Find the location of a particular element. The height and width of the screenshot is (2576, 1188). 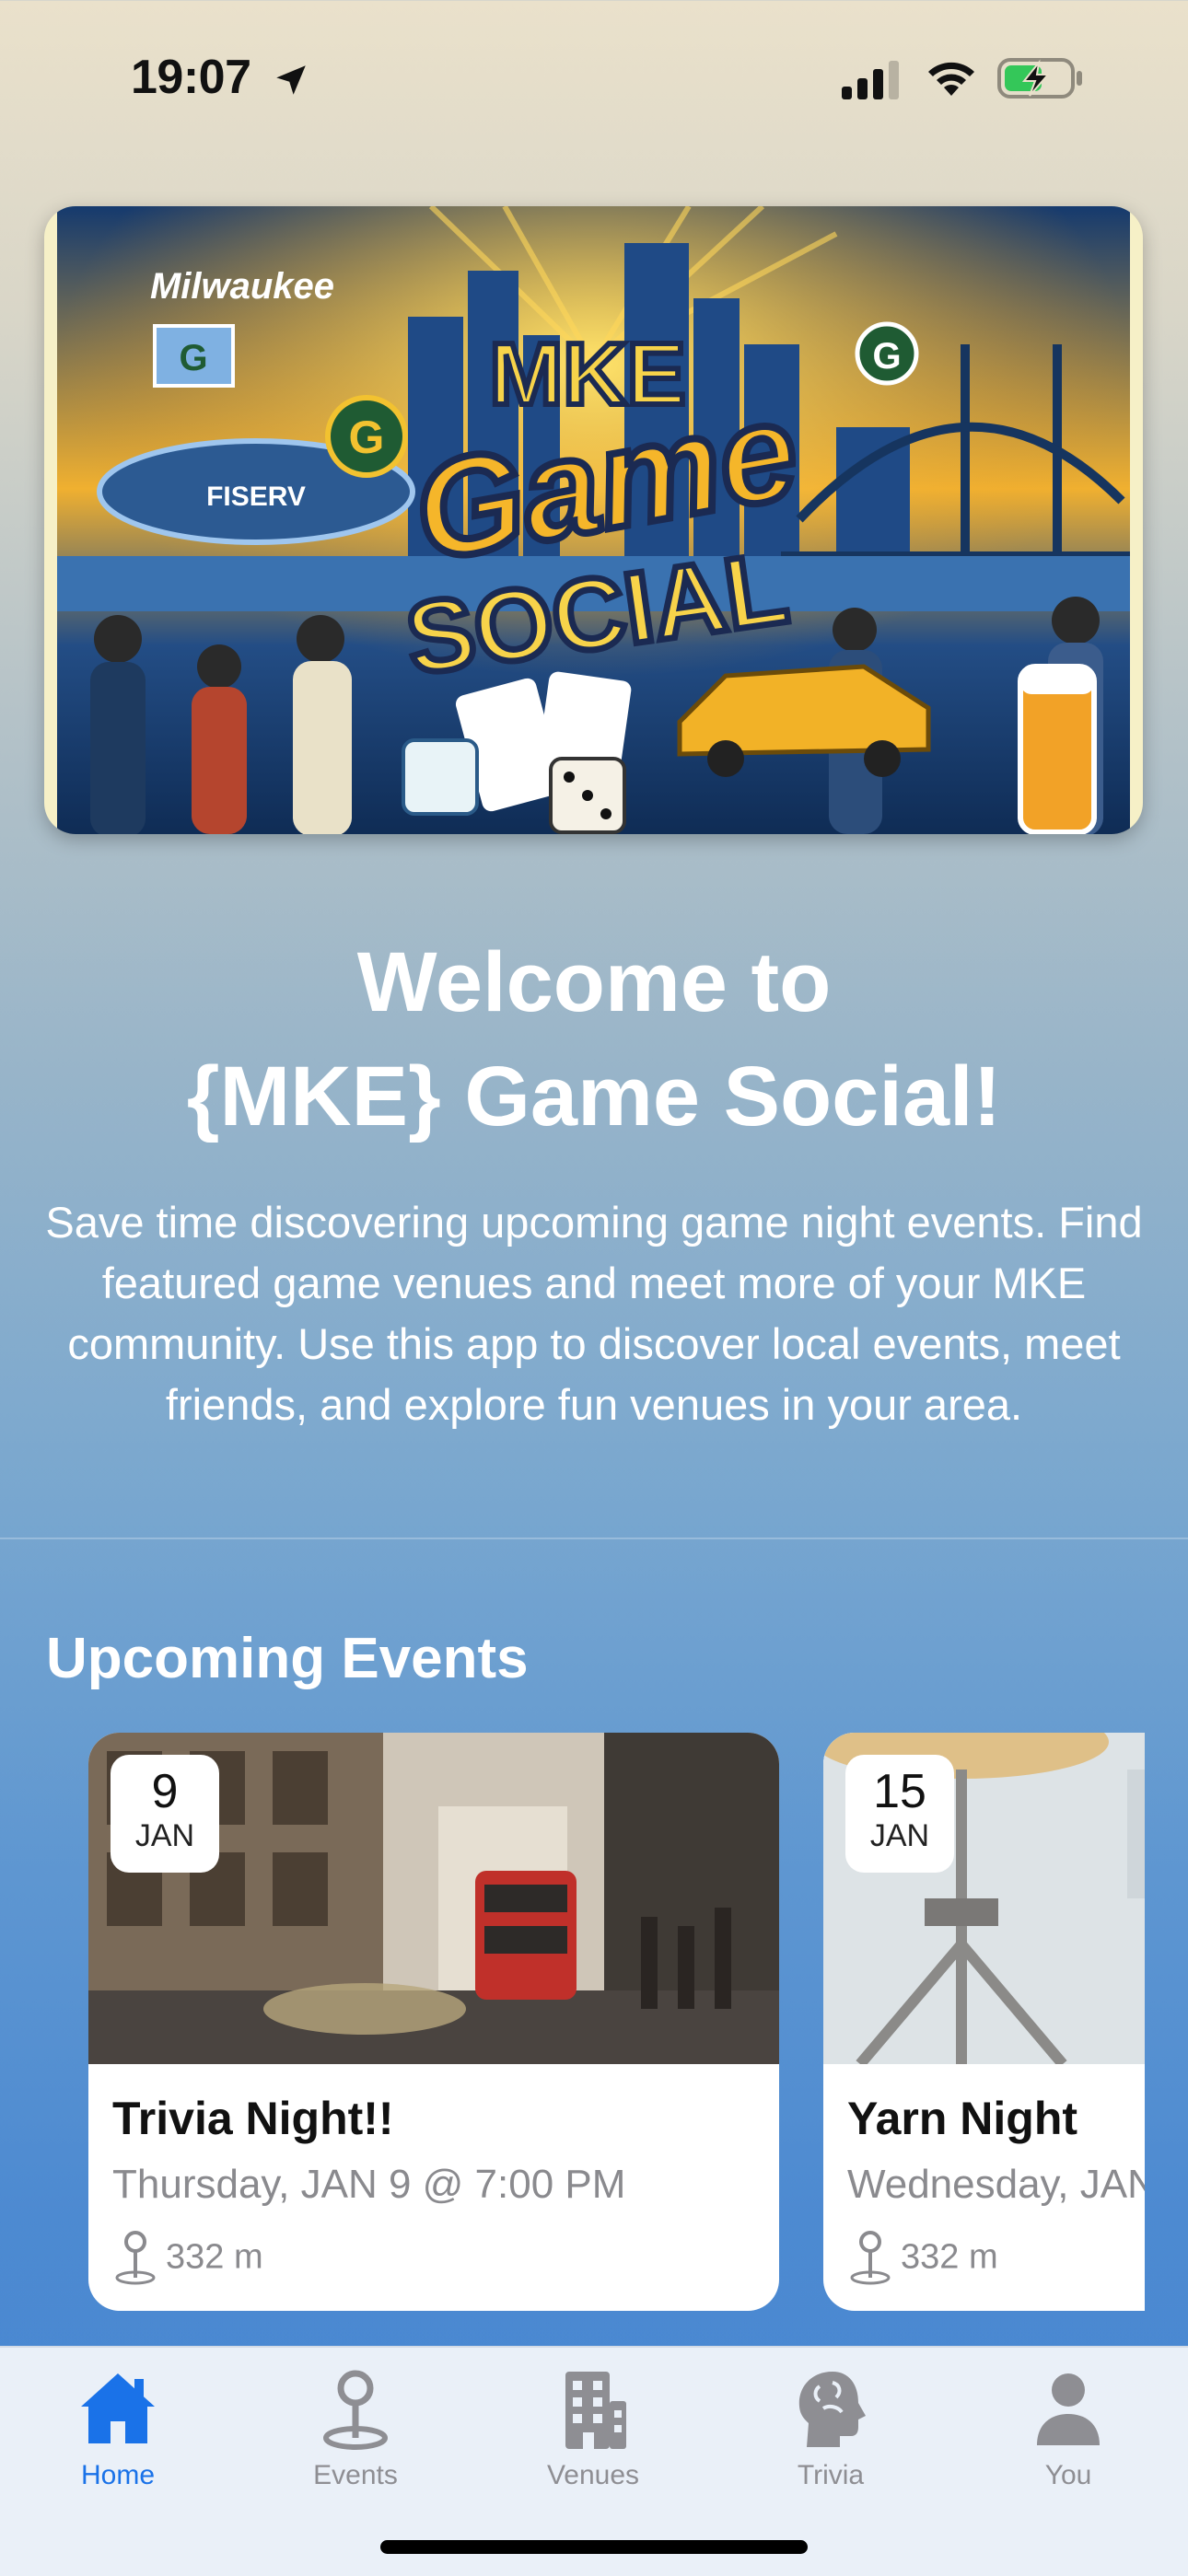

tab-home: Home is located at coordinates (118, 2433).